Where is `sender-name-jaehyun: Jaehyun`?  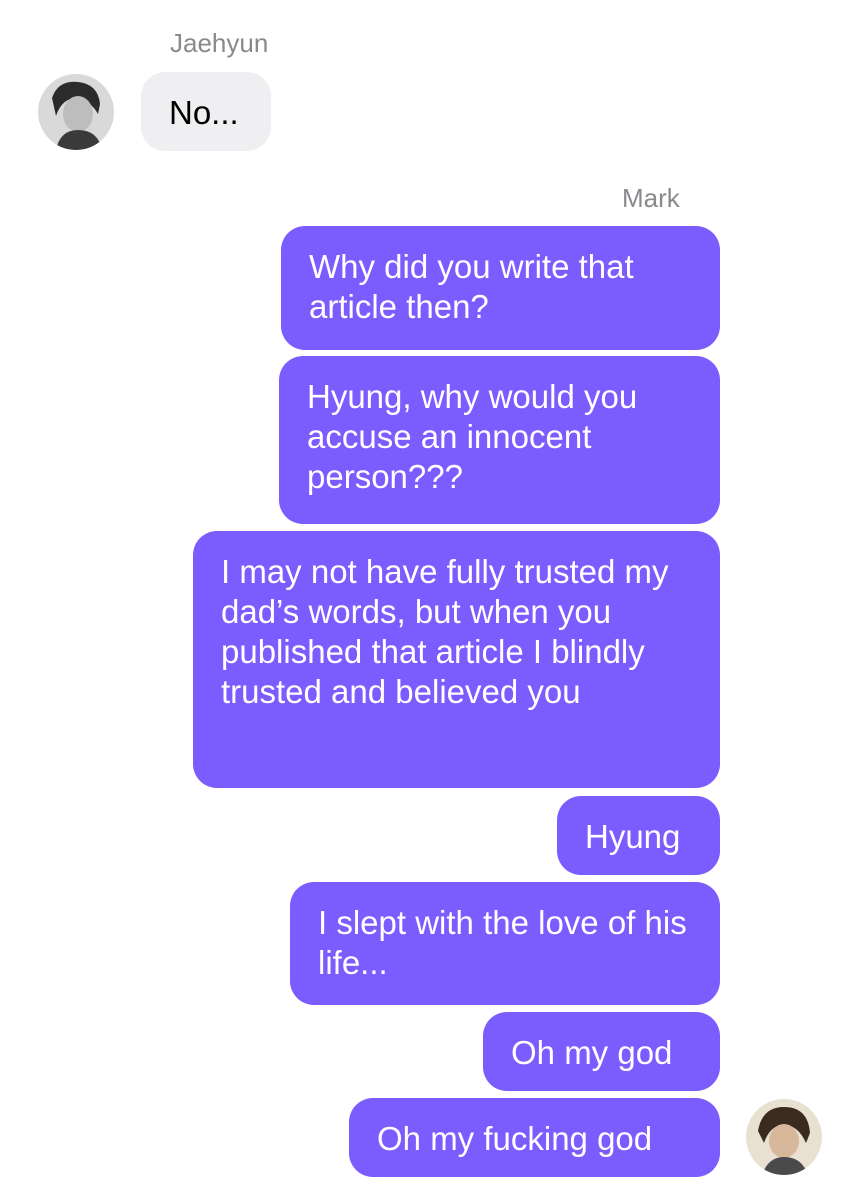
sender-name-jaehyun: Jaehyun is located at coordinates (219, 43).